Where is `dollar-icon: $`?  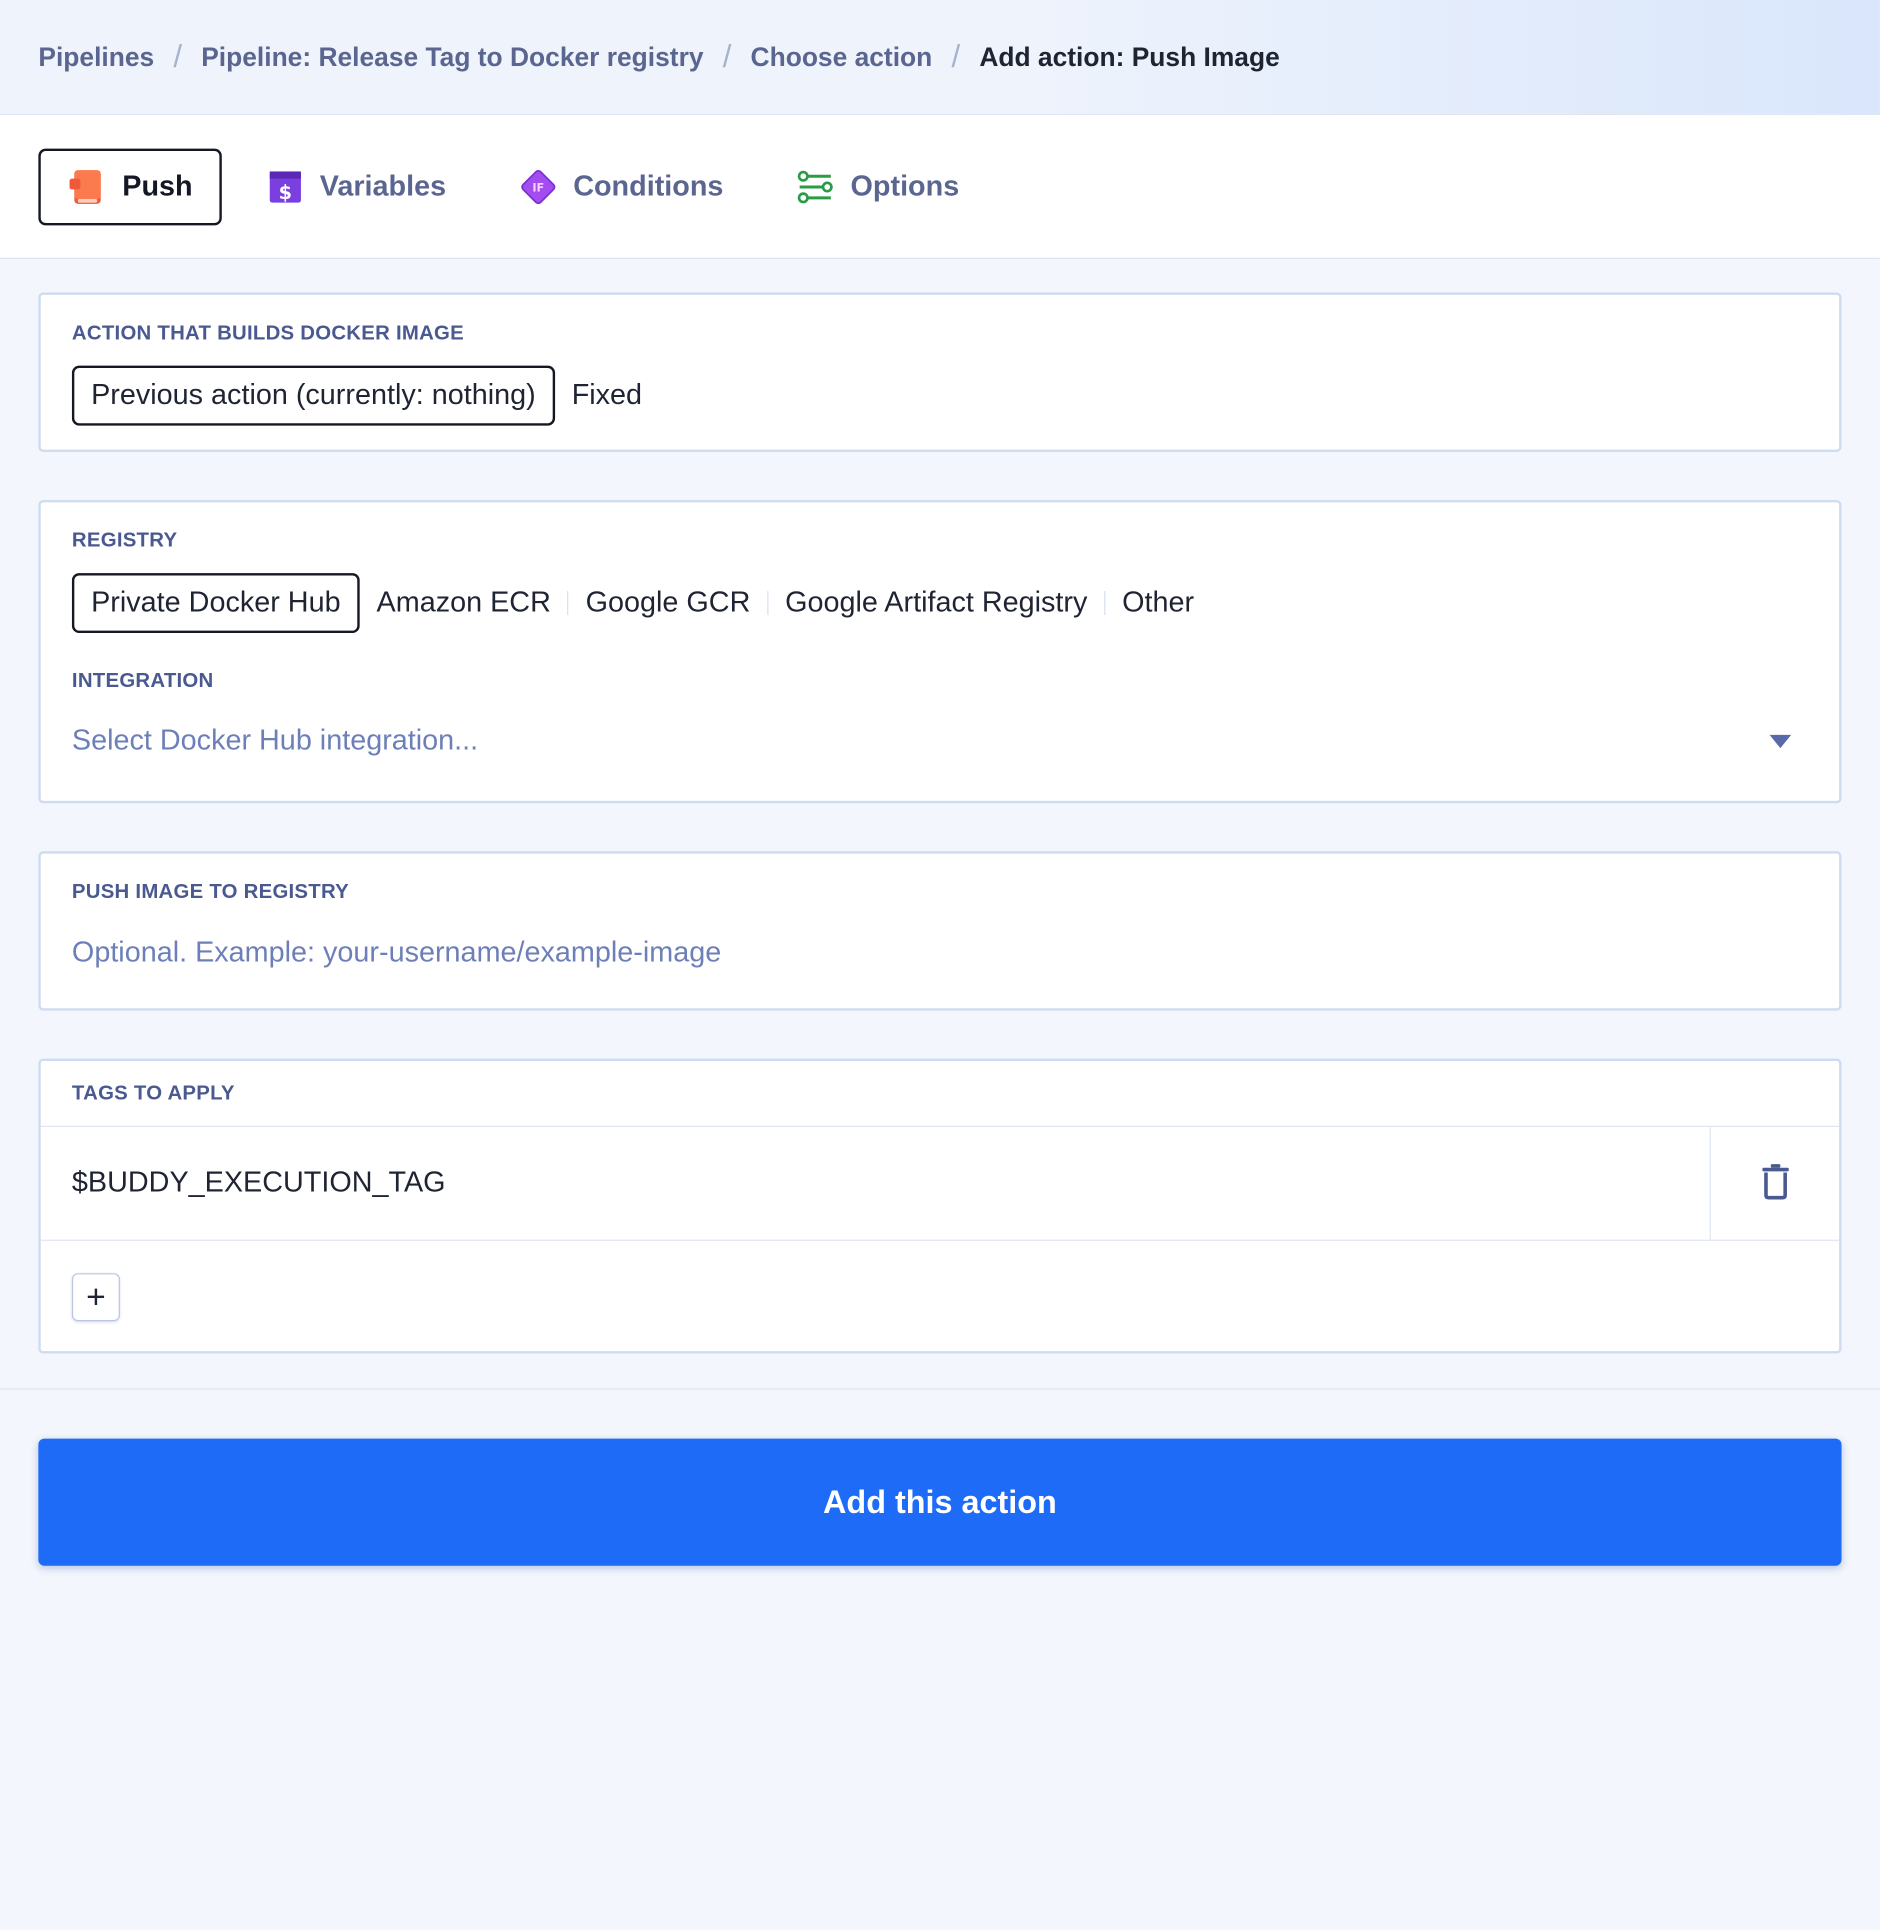 dollar-icon: $ is located at coordinates (285, 186).